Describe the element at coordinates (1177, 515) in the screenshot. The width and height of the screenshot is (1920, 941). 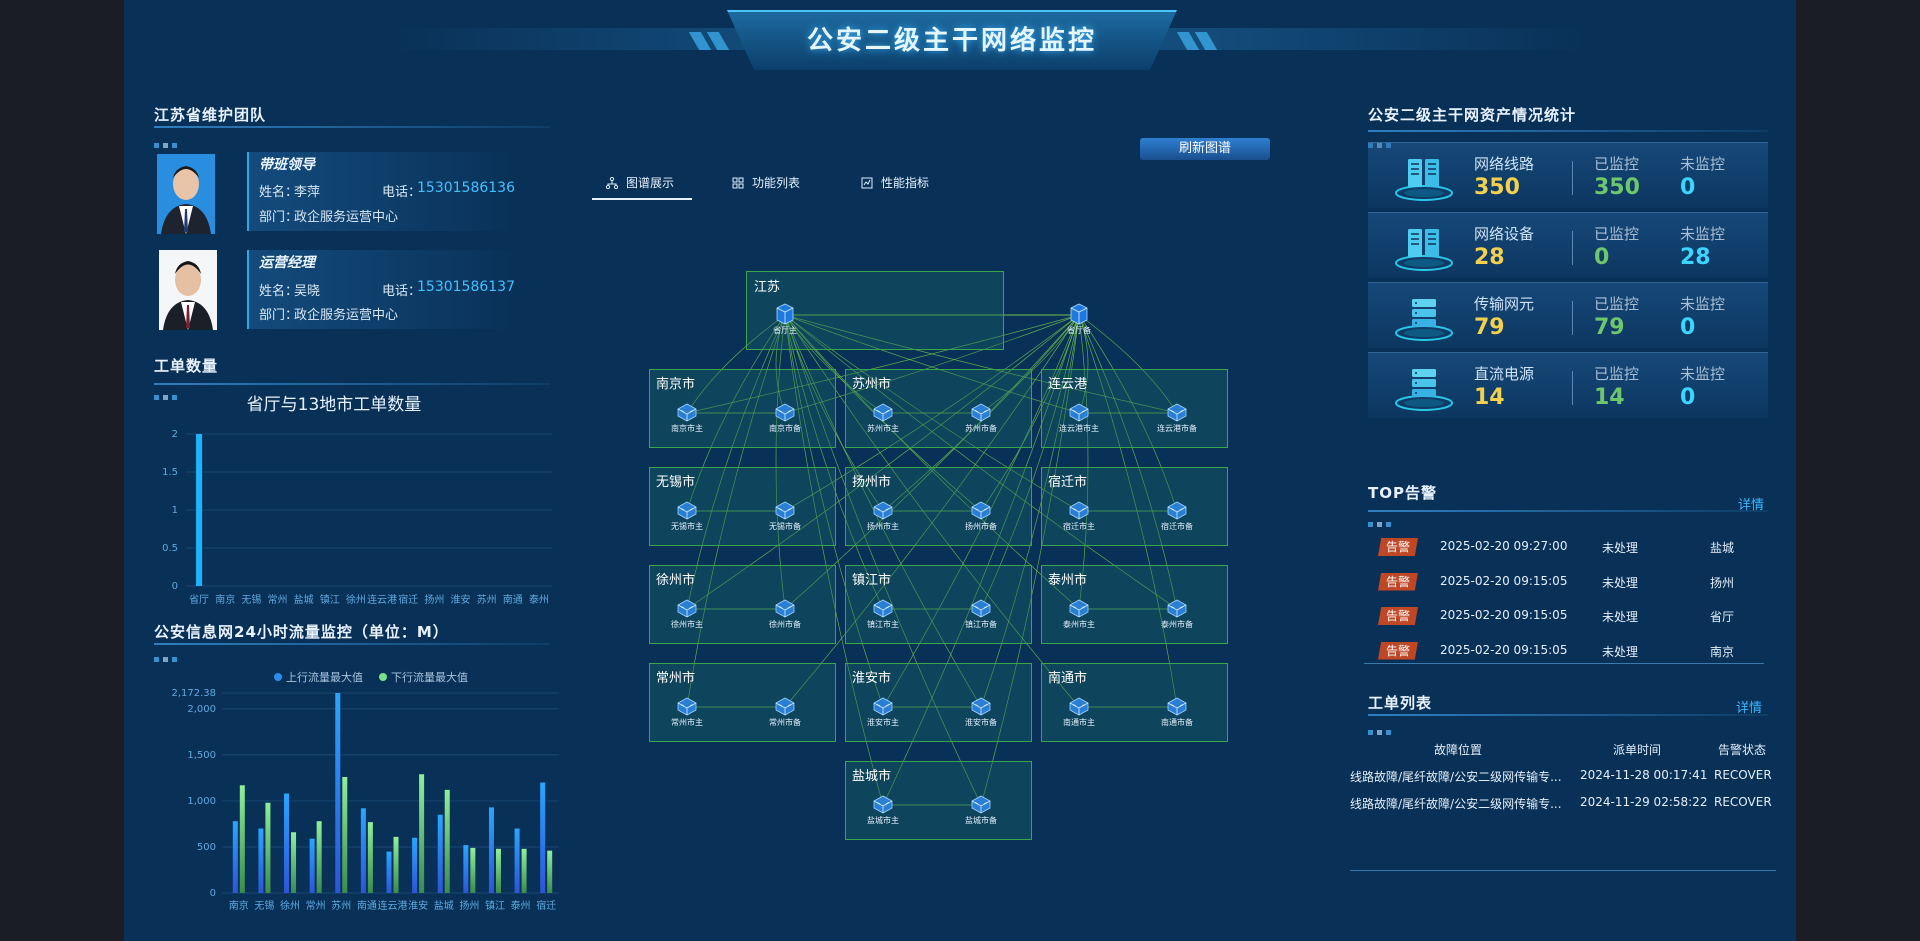
I see `network-node: 宿迁市备` at that location.